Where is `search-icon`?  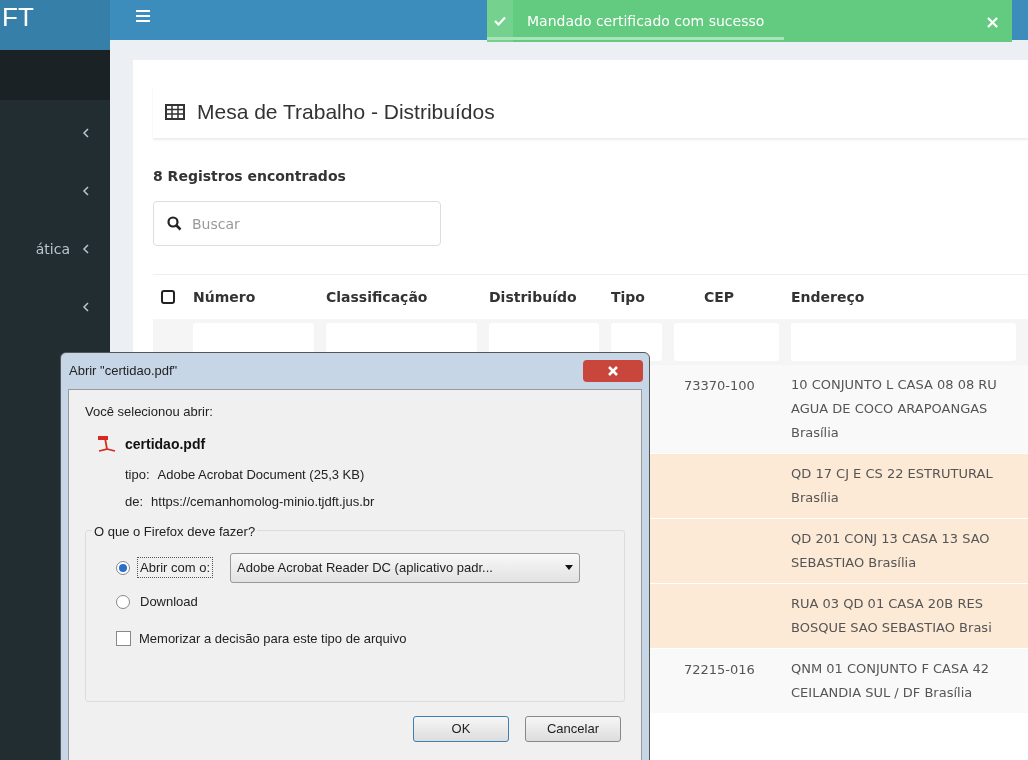 search-icon is located at coordinates (174, 223).